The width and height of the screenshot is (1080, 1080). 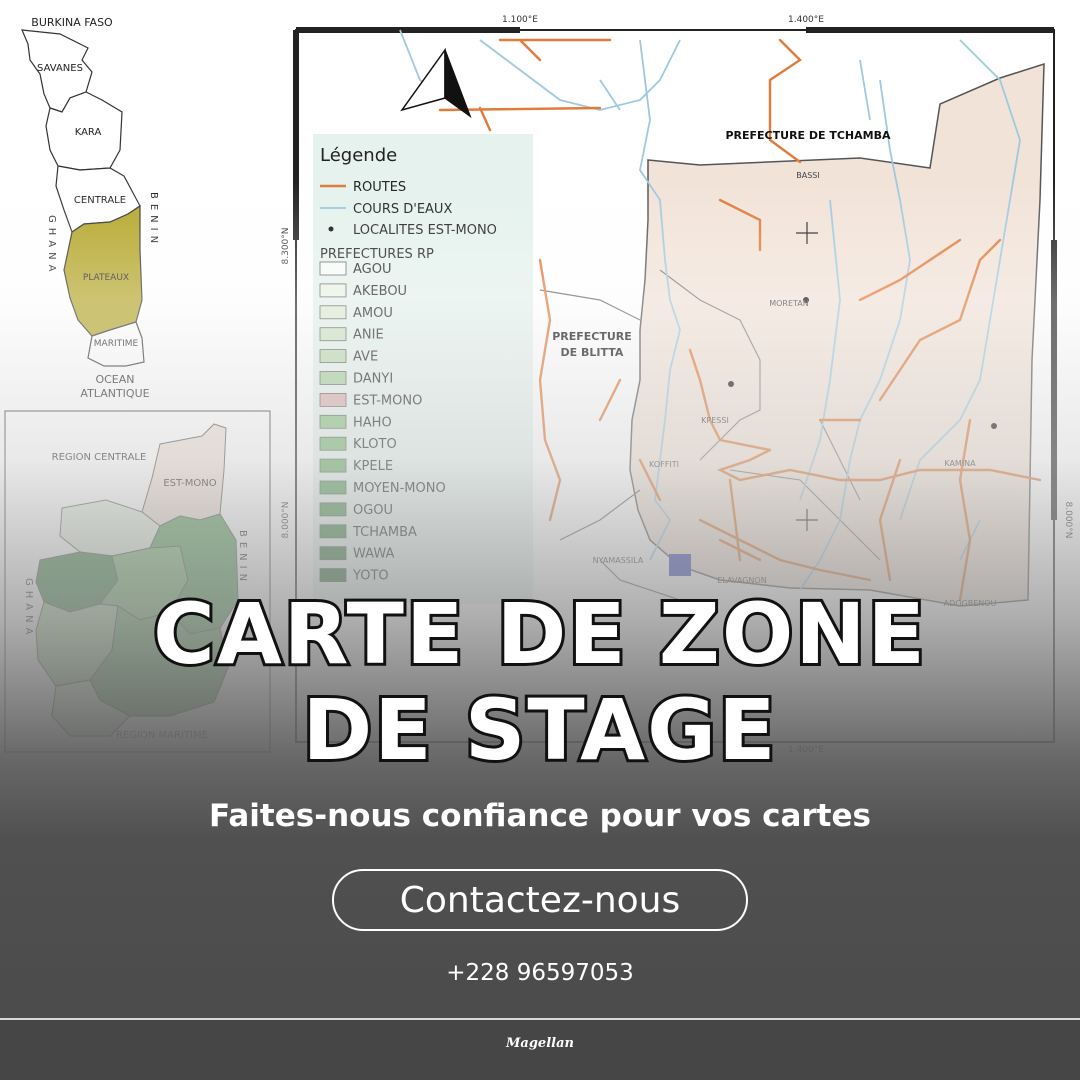 I want to click on label-savanes: SAVANES, so click(x=60, y=68).